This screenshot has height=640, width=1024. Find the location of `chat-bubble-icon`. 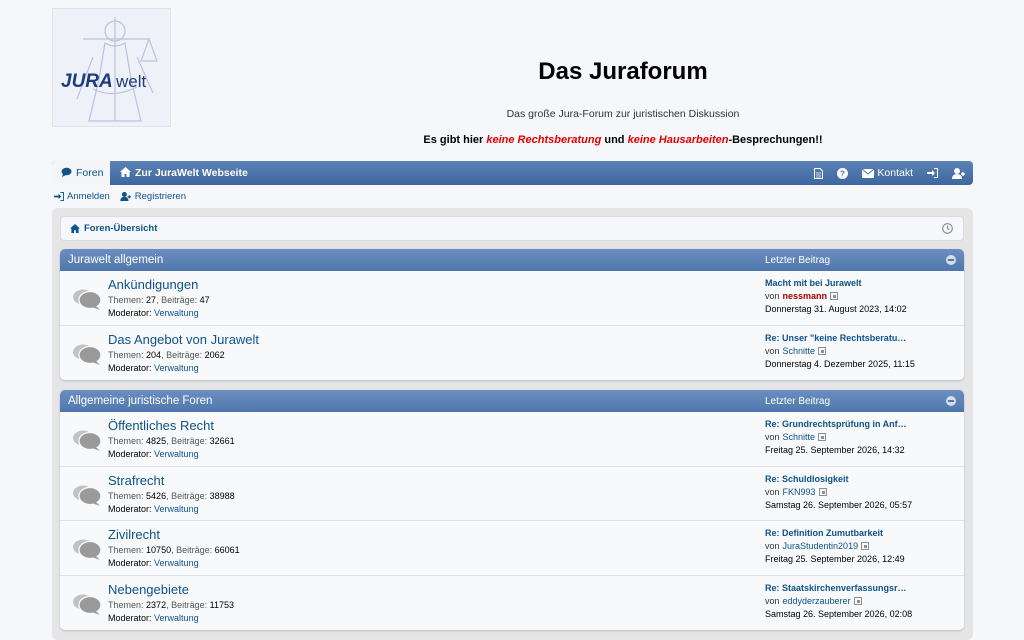

chat-bubble-icon is located at coordinates (66, 173).